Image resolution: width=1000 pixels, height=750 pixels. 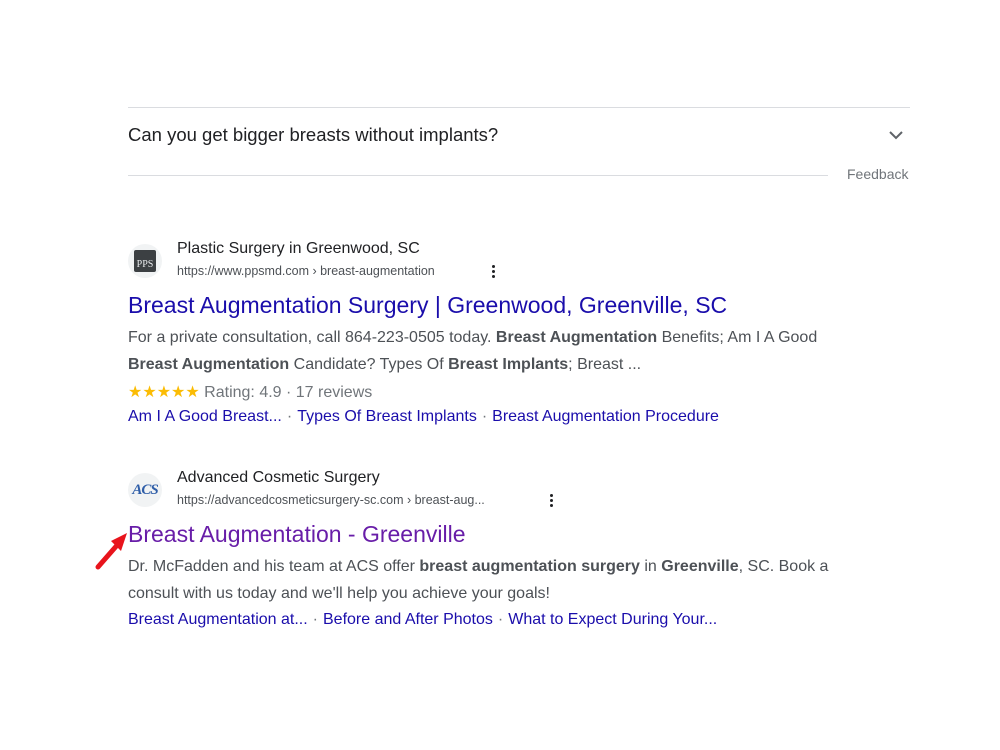 I want to click on star-rating-icon: ★★★★★, so click(x=164, y=392).